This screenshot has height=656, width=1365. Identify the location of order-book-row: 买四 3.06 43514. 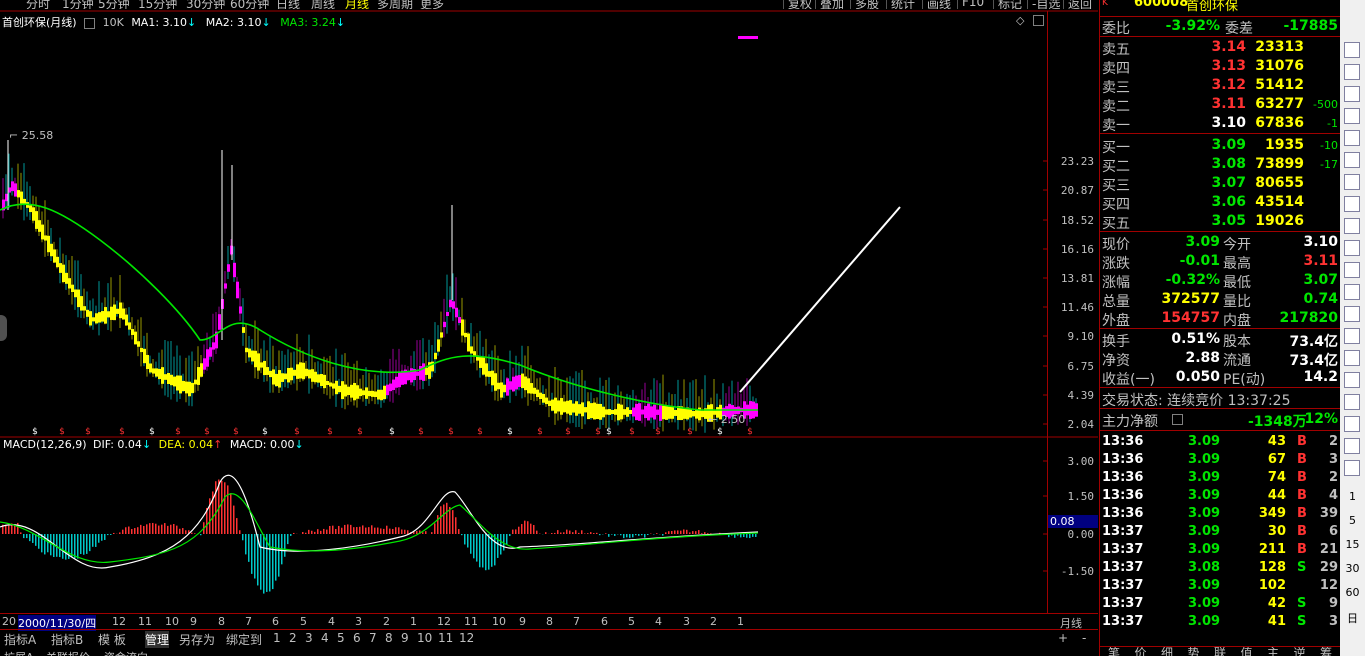
(1220, 203).